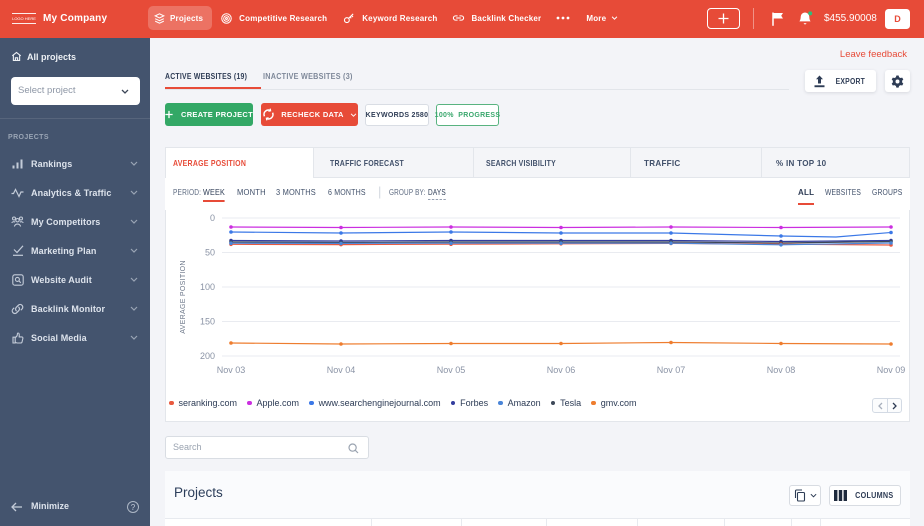  Describe the element at coordinates (207, 356) in the screenshot. I see `svg-text: 200` at that location.